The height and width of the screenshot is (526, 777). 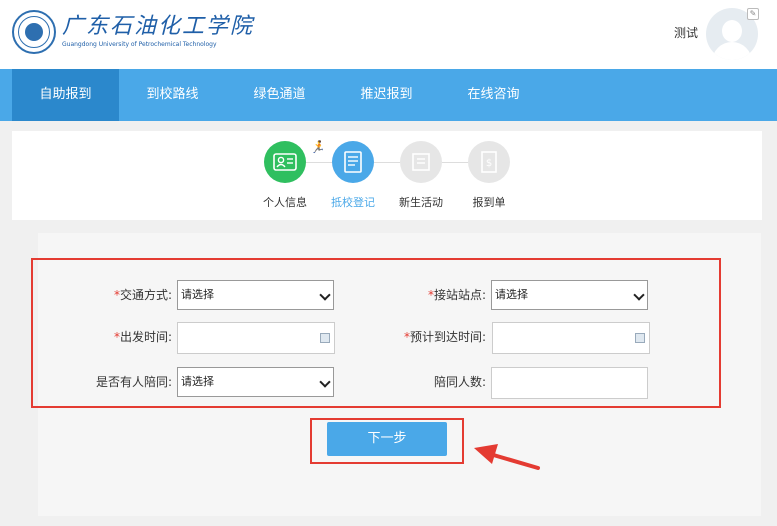 What do you see at coordinates (142, 295) in the screenshot?
I see `transport-label: *交通方式:` at bounding box center [142, 295].